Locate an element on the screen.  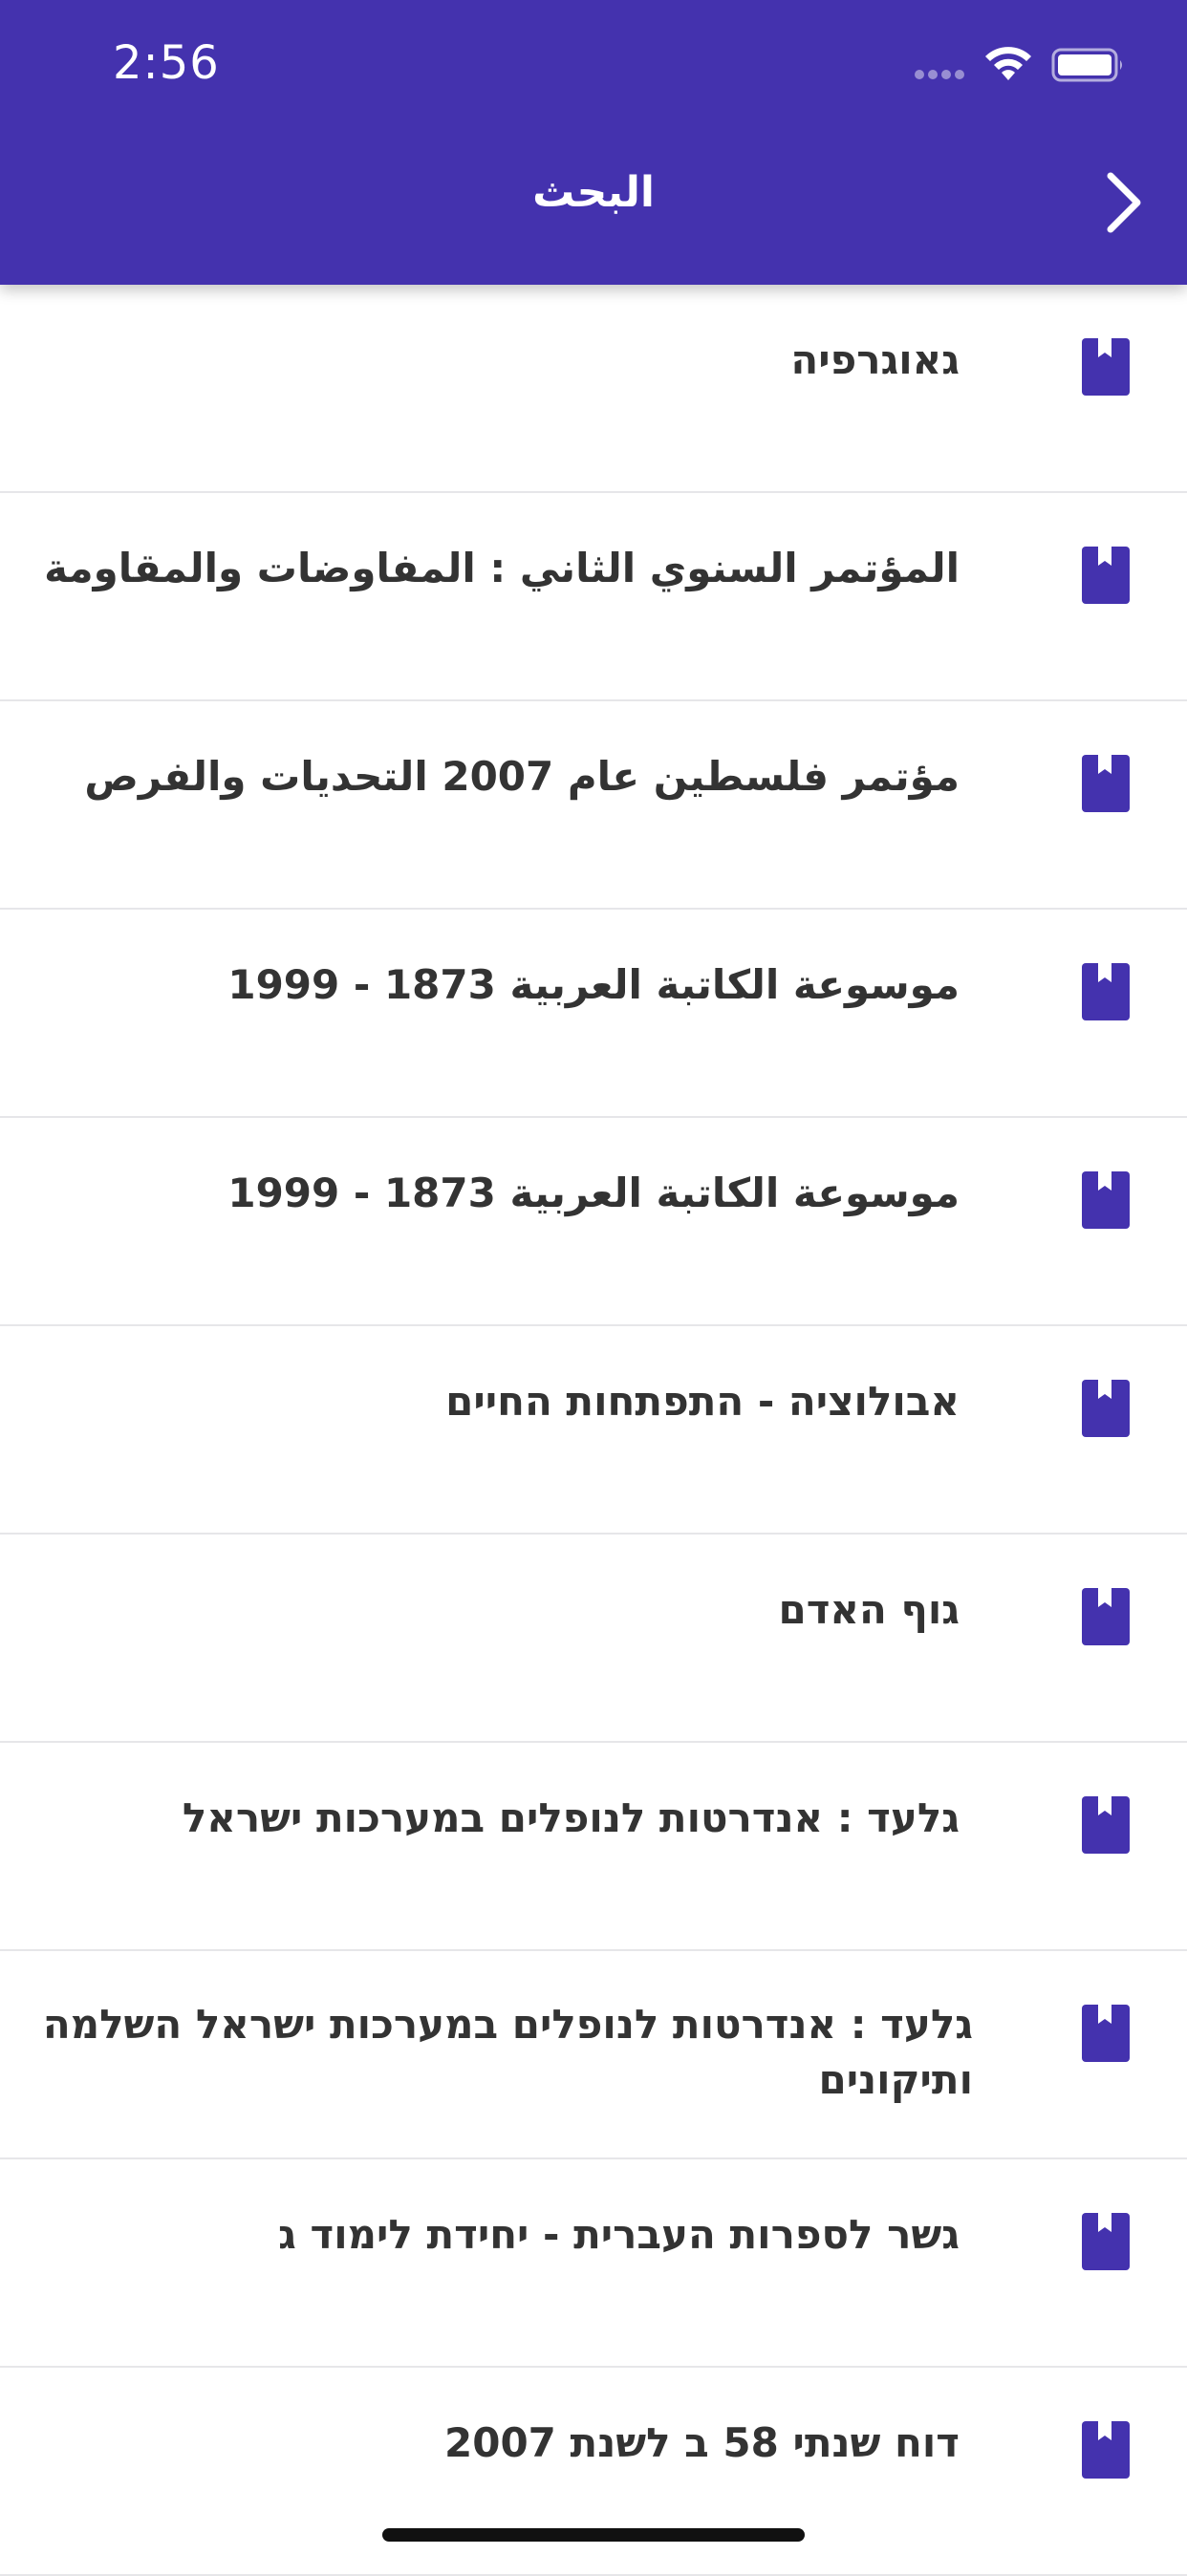
status-bar: 2:56 is located at coordinates (593, 63).